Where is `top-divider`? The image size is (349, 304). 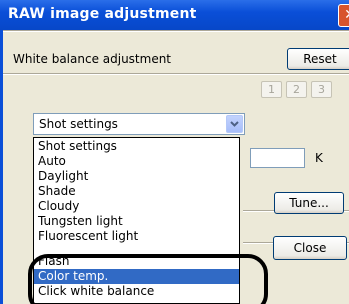 top-divider is located at coordinates (176, 31).